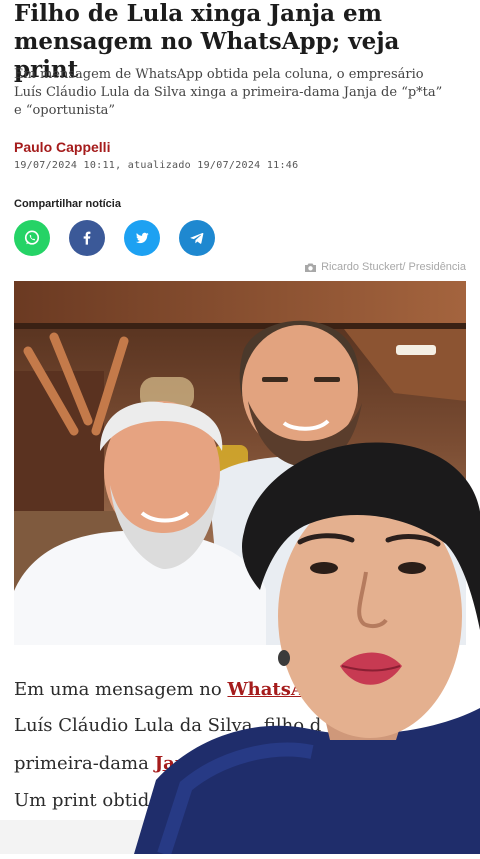 Image resolution: width=480 pixels, height=859 pixels. What do you see at coordinates (62, 147) in the screenshot?
I see `author-name: Paulo Cappelli` at bounding box center [62, 147].